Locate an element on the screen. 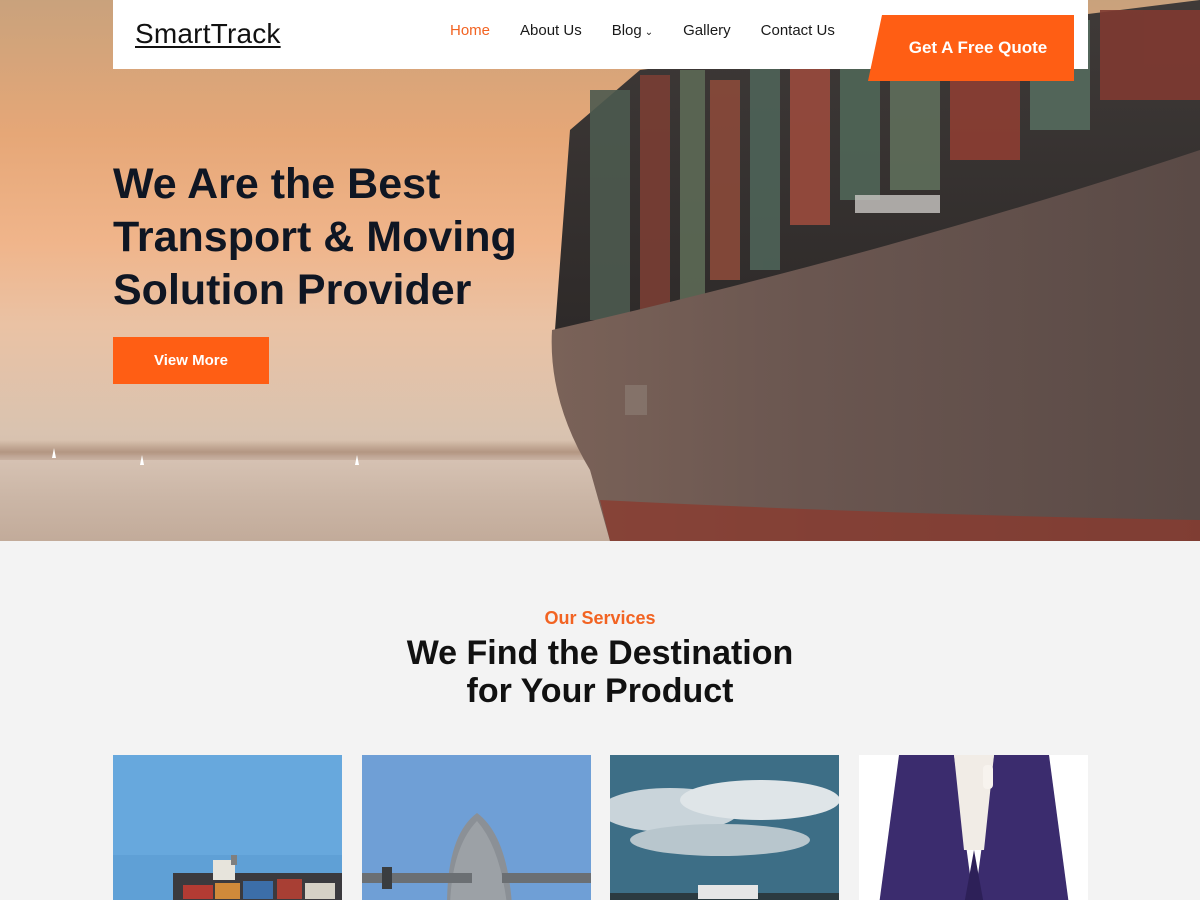  services-title-line: for Your Product is located at coordinates (600, 691).